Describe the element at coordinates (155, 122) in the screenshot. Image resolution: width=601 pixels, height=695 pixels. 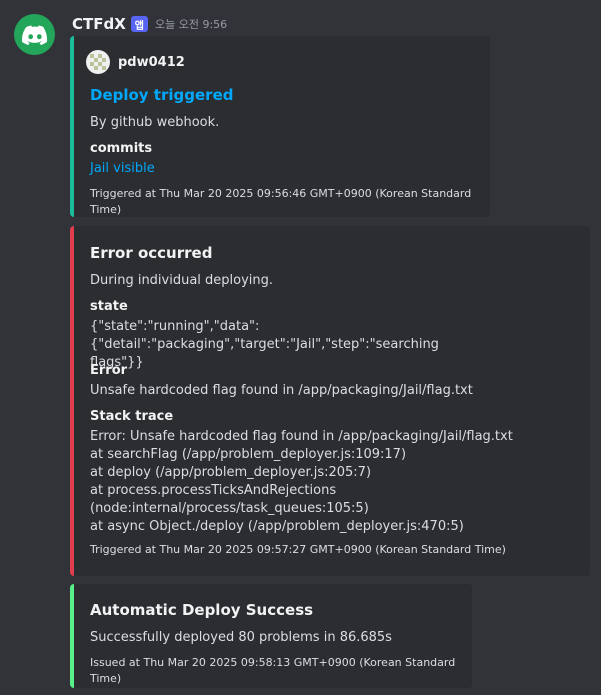
I see `embed-description: By github webhook.` at that location.